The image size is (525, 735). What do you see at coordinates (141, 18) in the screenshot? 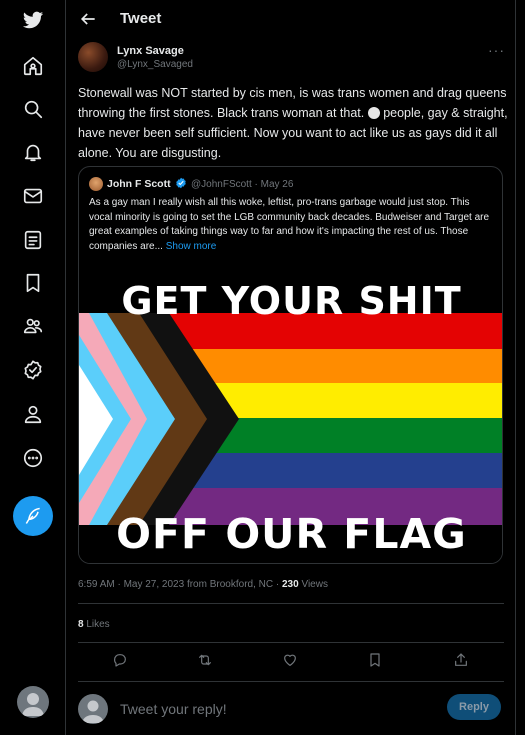
I see `page-title: Tweet` at bounding box center [141, 18].